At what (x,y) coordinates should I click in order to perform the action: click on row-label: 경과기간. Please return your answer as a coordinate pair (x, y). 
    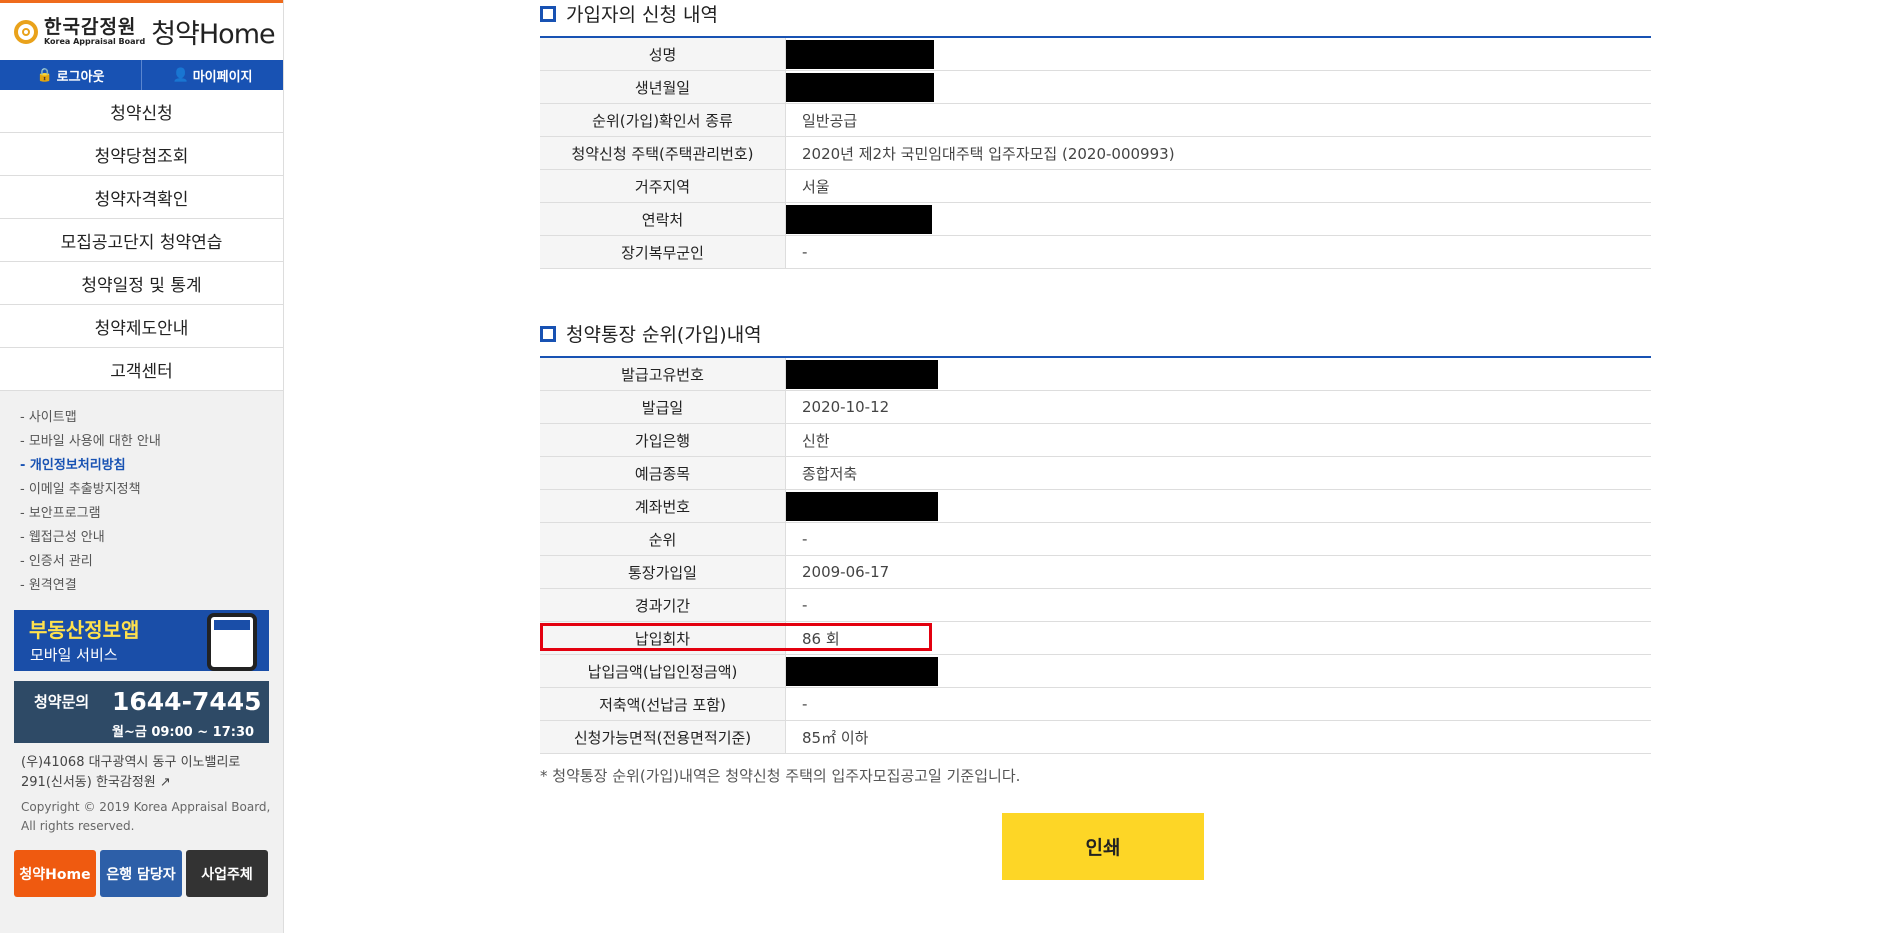
    Looking at the image, I should click on (663, 605).